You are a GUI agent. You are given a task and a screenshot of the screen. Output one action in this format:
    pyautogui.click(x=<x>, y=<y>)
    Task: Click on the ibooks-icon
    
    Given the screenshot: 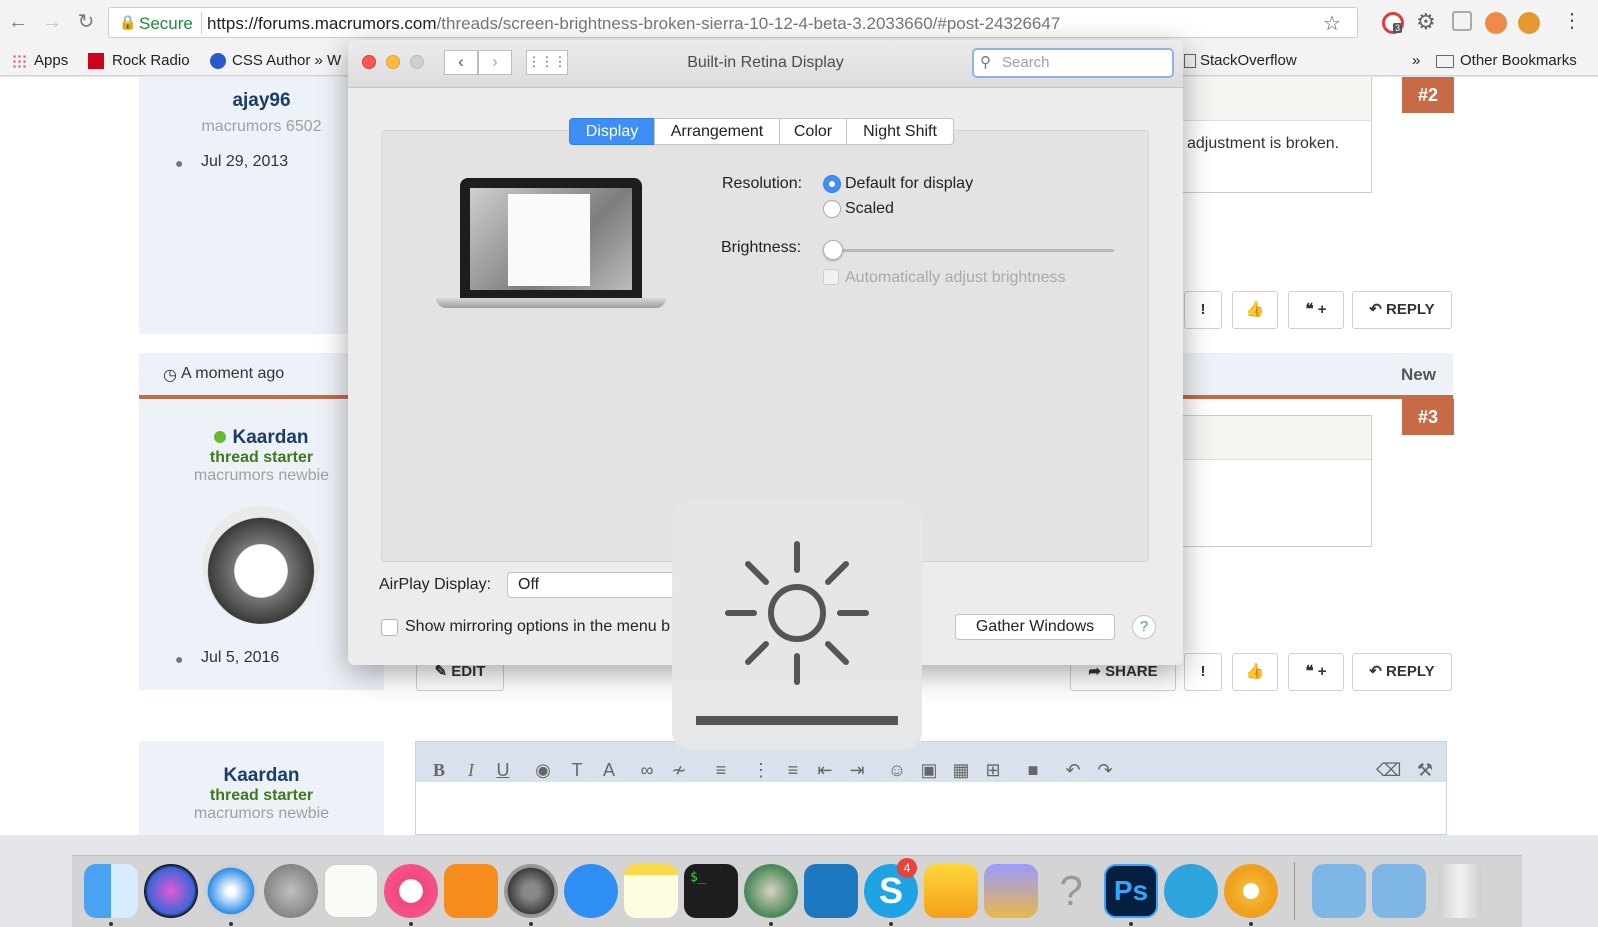 What is the action you would take?
    pyautogui.click(x=471, y=891)
    